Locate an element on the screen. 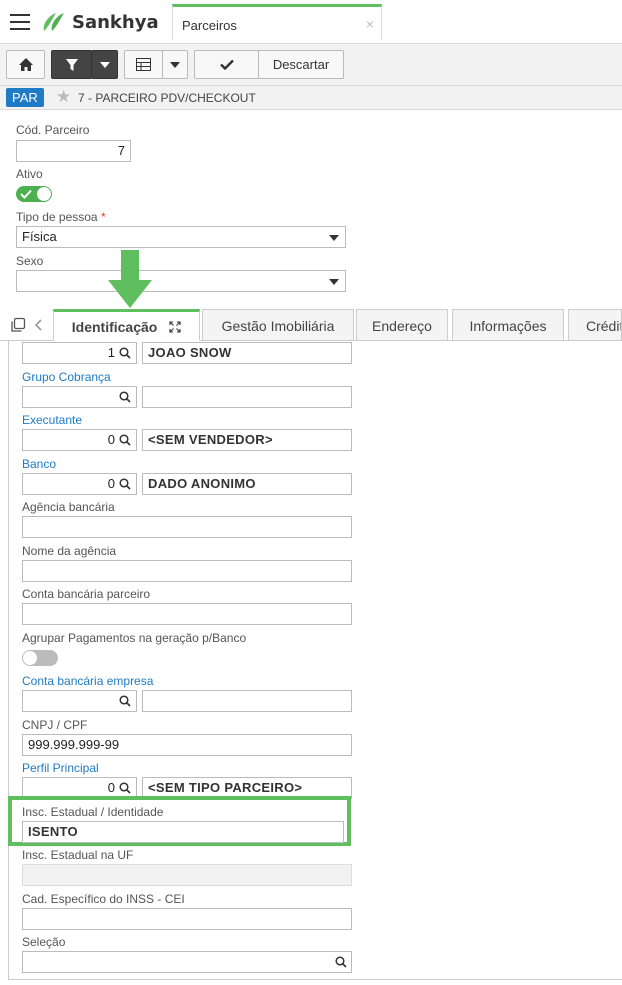 The width and height of the screenshot is (622, 985). grid-dropdown-button is located at coordinates (175, 64).